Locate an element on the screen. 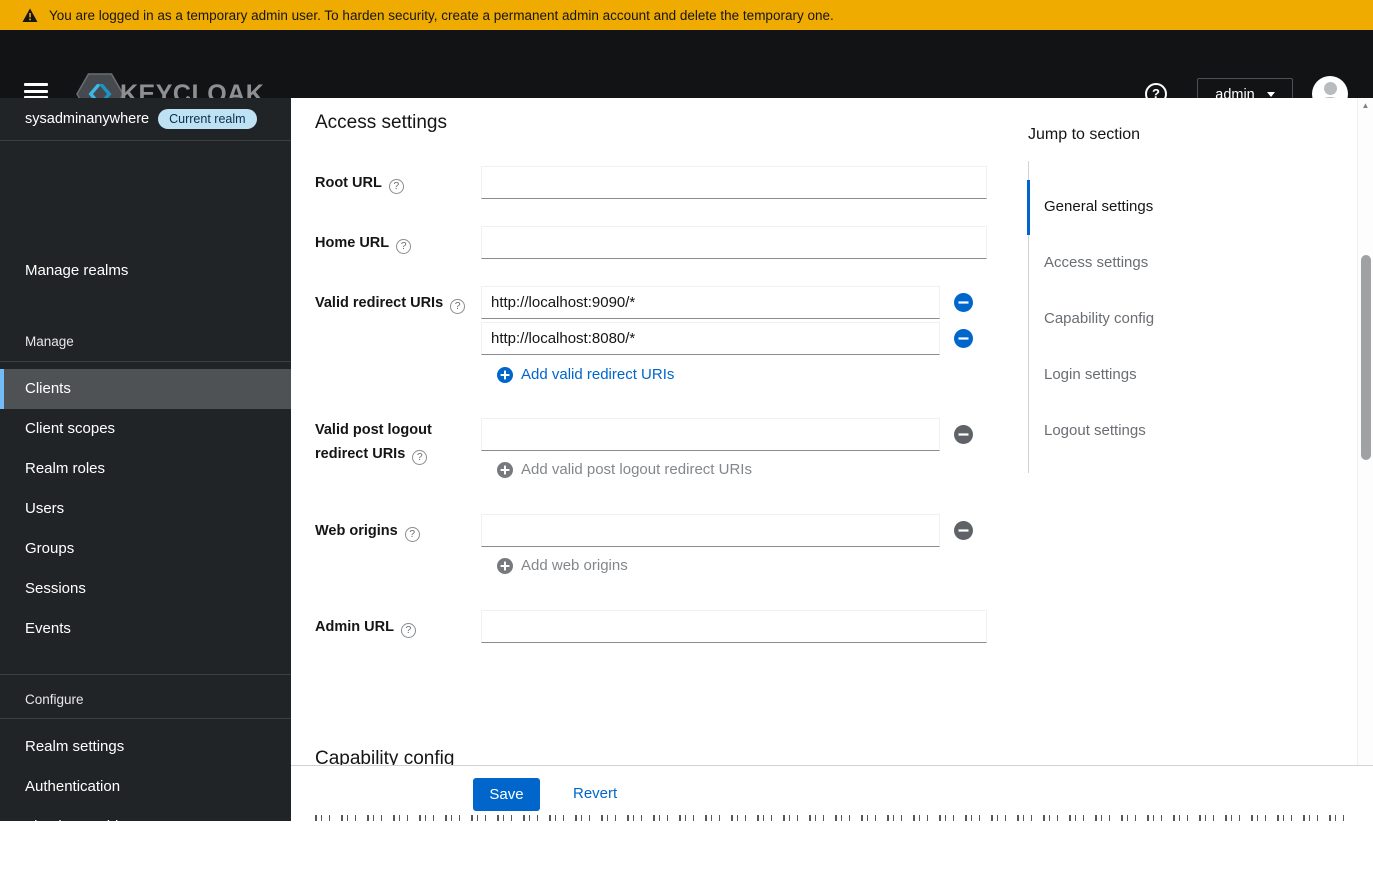  sidebar-item-authentication: Authentication is located at coordinates (145, 787).